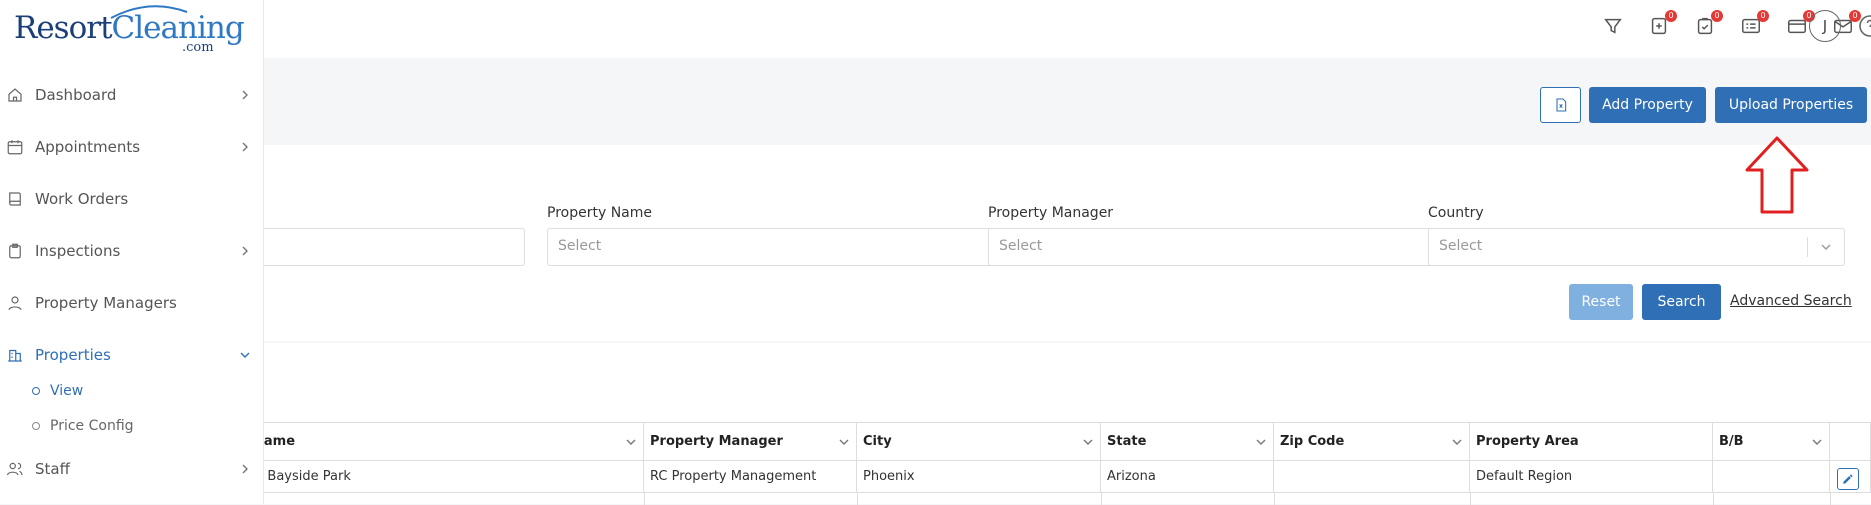 The image size is (1871, 505). I want to click on subitem-label: Price Config, so click(92, 426).